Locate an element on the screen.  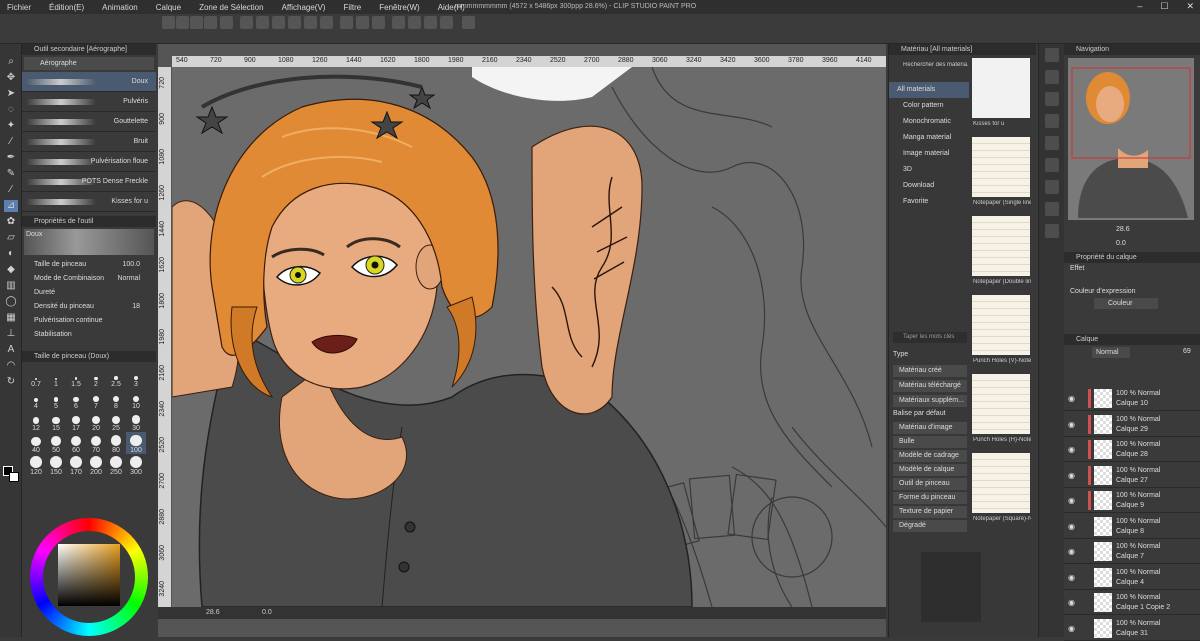
gradient-icon: ▥ is located at coordinates (11, 286).